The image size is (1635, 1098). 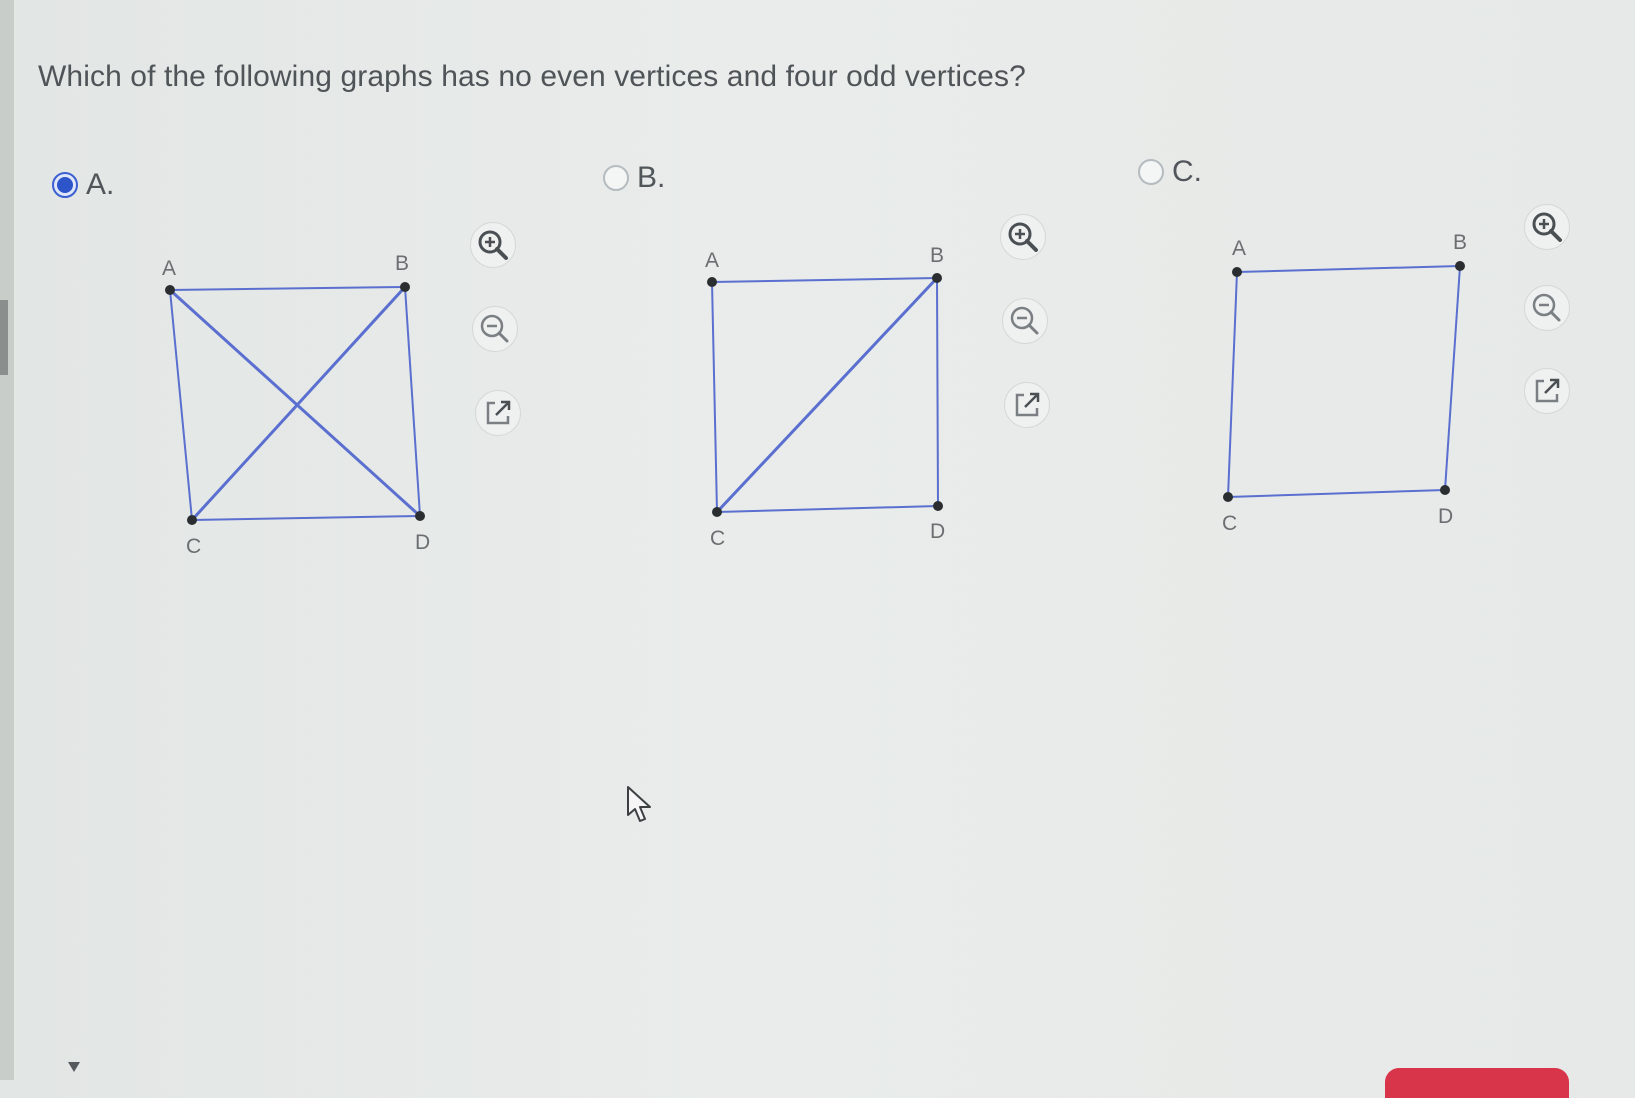 I want to click on option-c-label: C., so click(x=1187, y=171).